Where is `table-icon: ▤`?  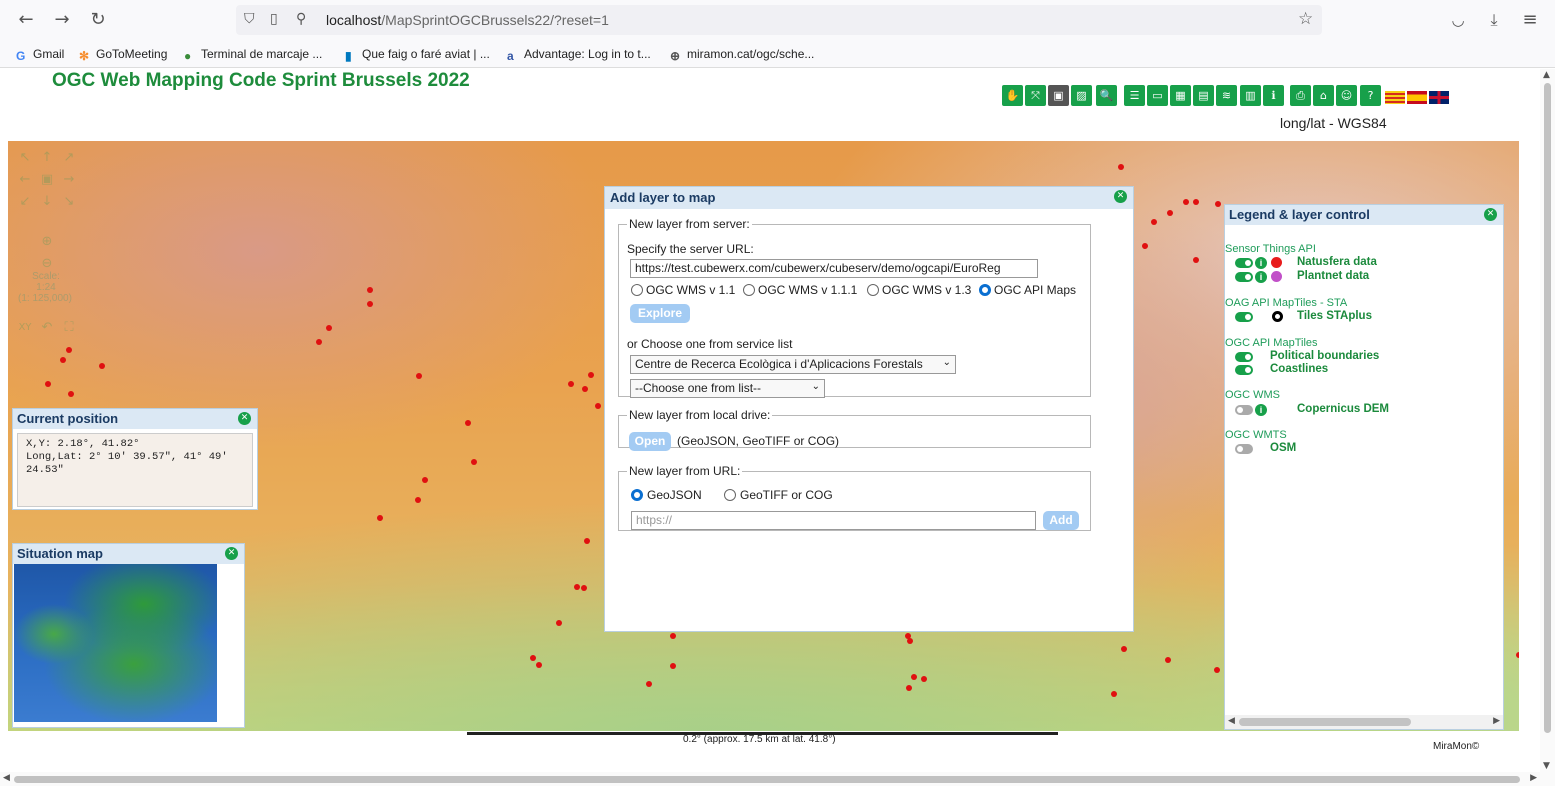
table-icon: ▤ is located at coordinates (1203, 95).